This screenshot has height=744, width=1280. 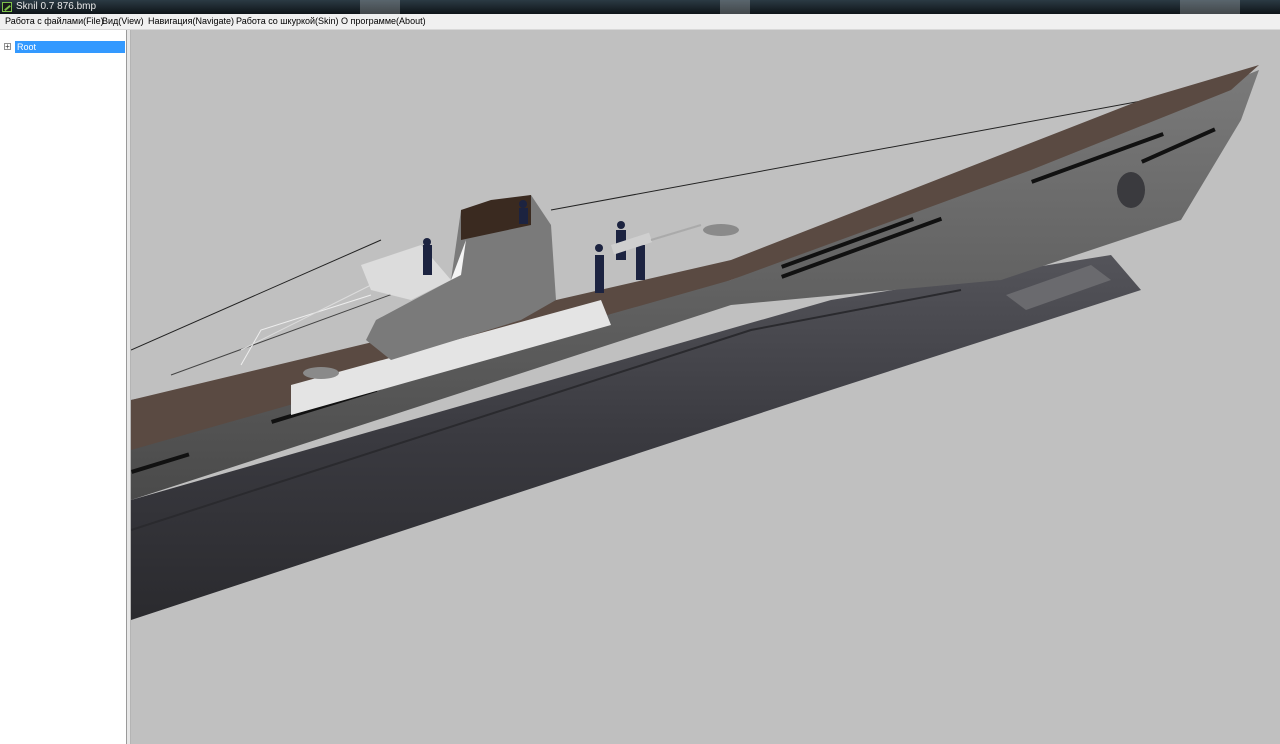 What do you see at coordinates (191, 21) in the screenshot?
I see `menu-navigate: Навигация(Navigate)` at bounding box center [191, 21].